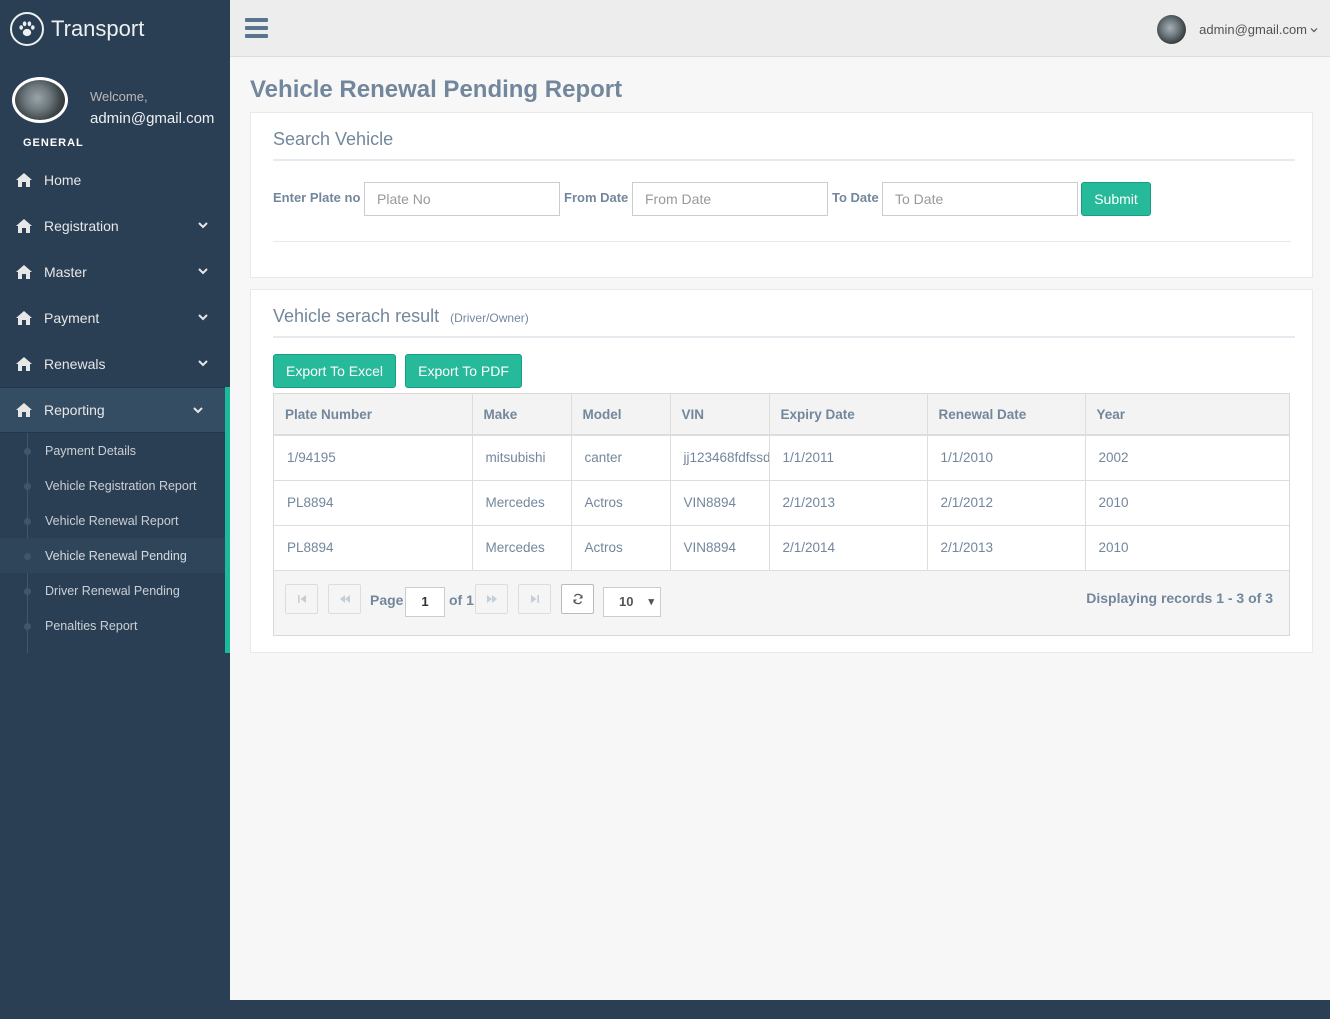 The width and height of the screenshot is (1330, 1019). I want to click on submenu-item-vehicle-renewal-report: Vehicle Renewal Report, so click(112, 520).